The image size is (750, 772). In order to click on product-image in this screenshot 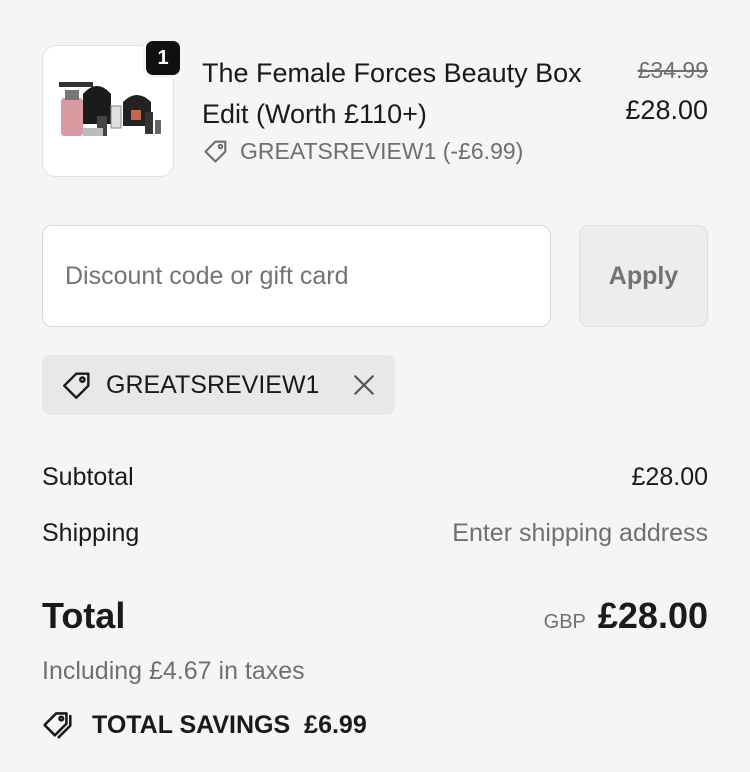, I will do `click(109, 111)`.